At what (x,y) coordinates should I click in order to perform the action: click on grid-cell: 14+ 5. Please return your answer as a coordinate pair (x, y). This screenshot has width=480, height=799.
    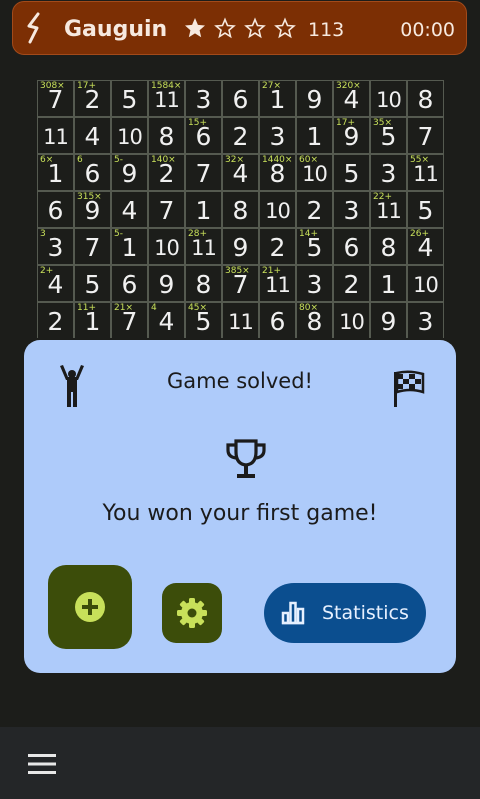
    Looking at the image, I should click on (314, 246).